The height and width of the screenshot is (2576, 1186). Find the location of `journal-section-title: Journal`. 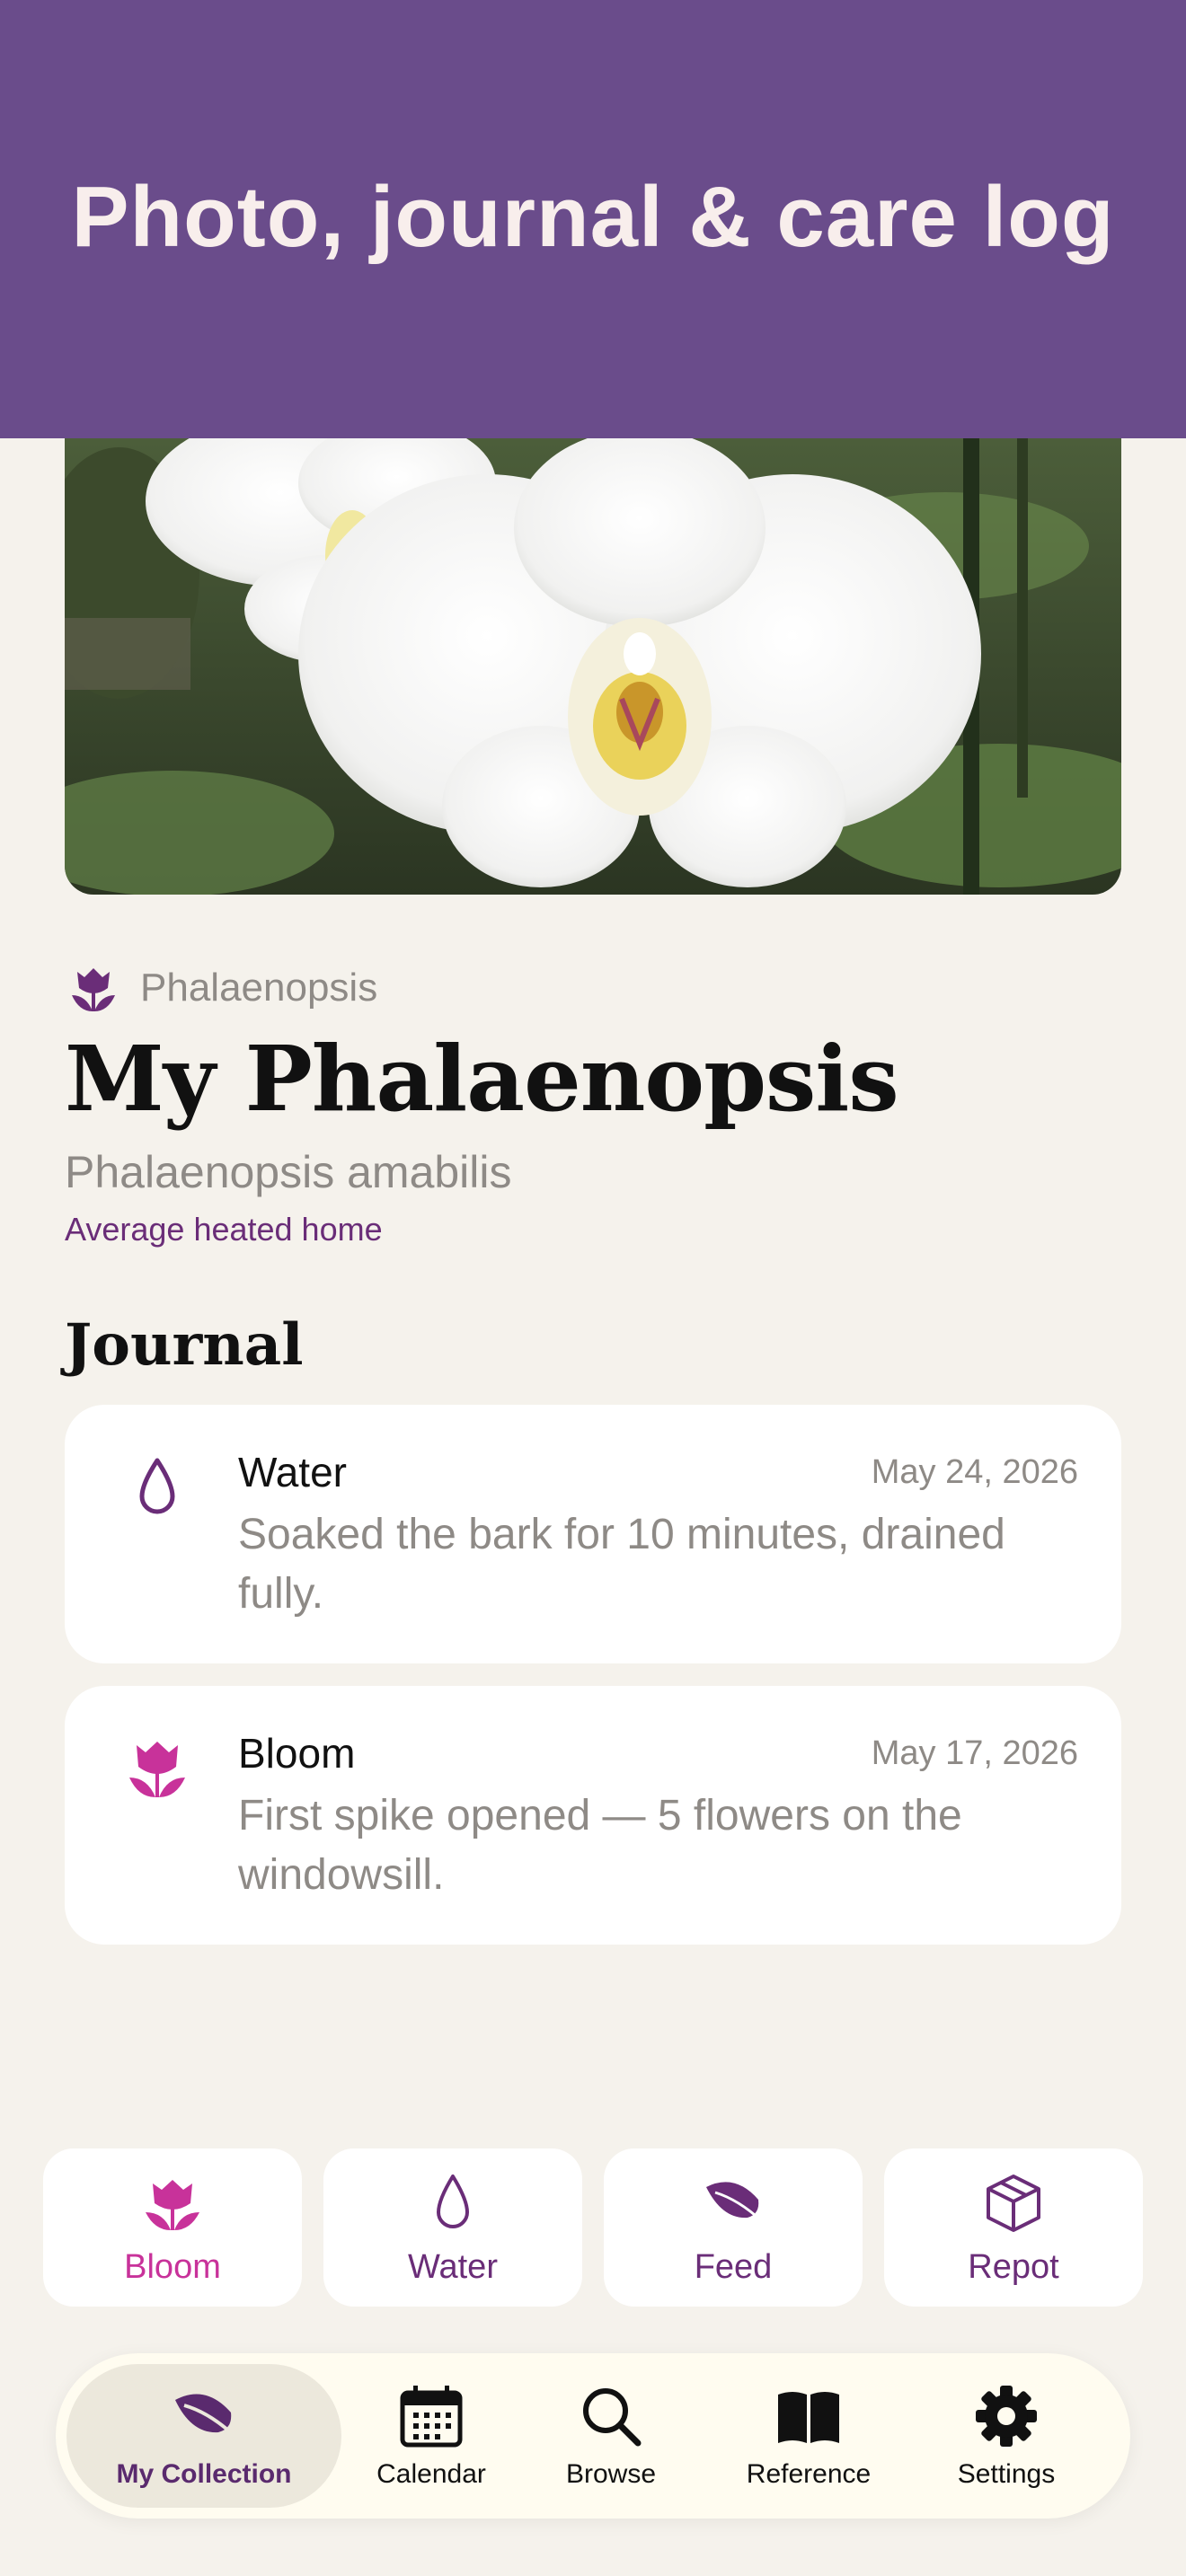

journal-section-title: Journal is located at coordinates (184, 1345).